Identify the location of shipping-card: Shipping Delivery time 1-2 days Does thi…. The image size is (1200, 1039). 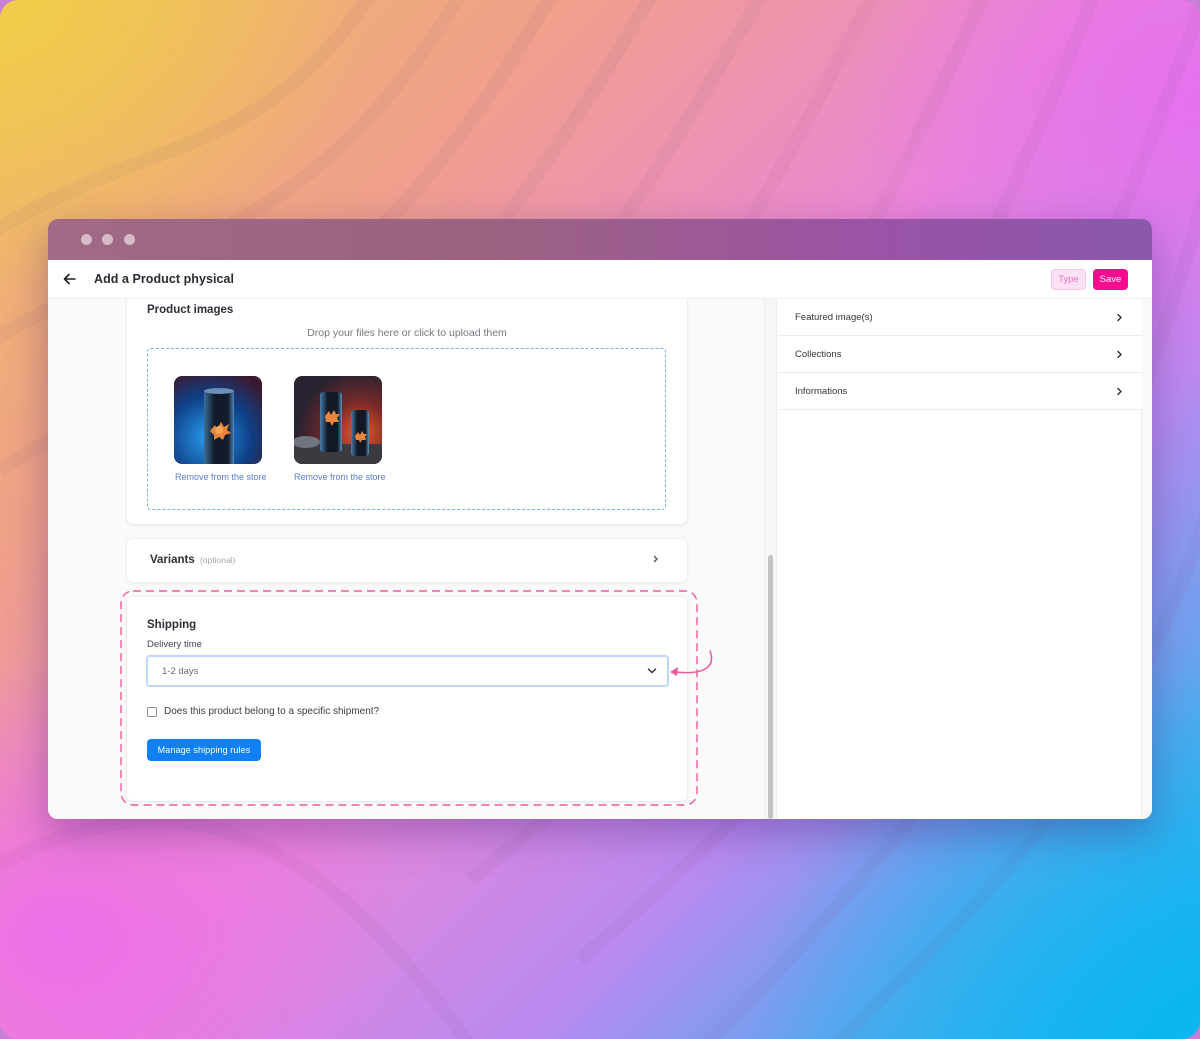
(407, 699).